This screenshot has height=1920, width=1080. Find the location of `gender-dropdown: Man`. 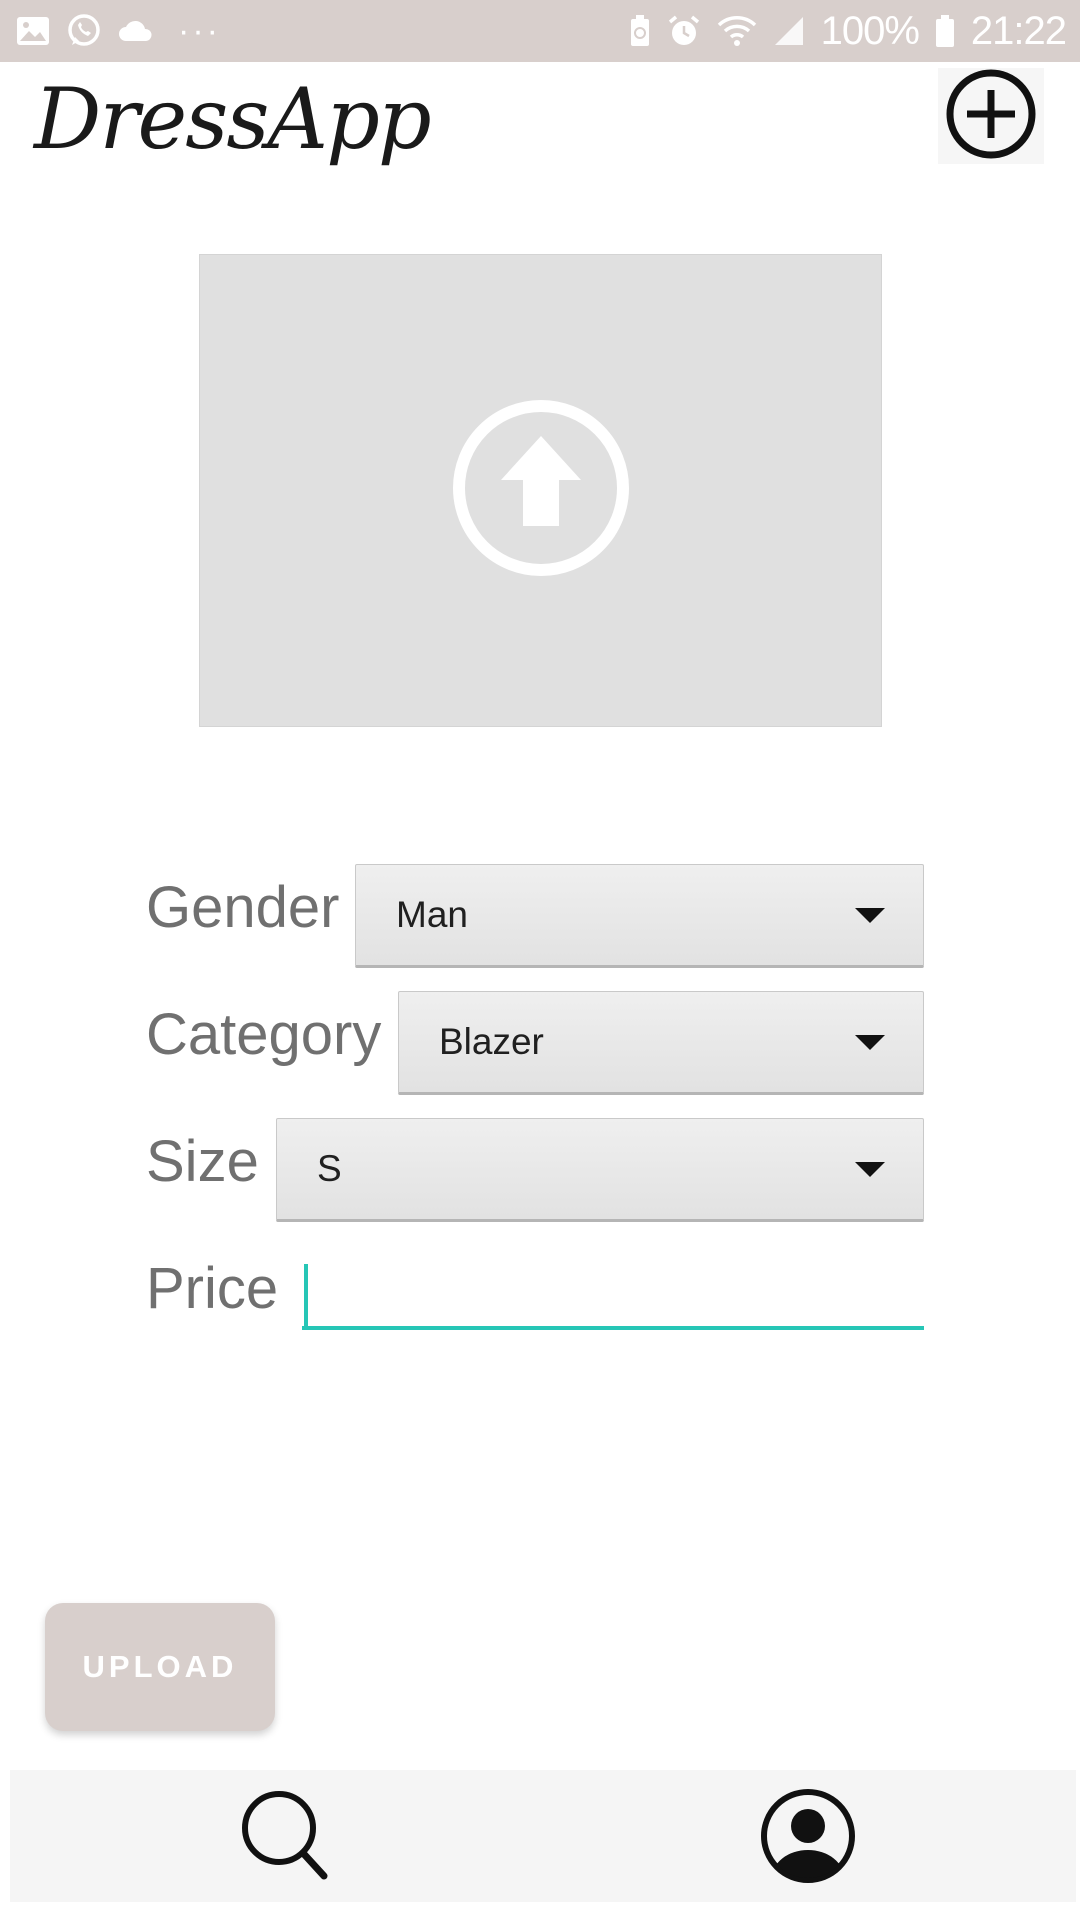

gender-dropdown: Man is located at coordinates (639, 916).